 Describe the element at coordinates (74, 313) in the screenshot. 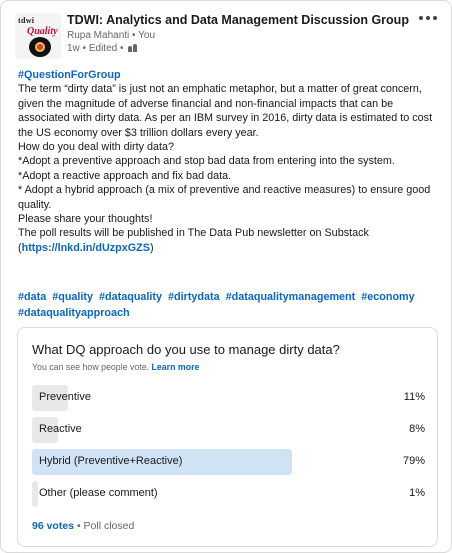

I see `hashtag-link: #dataqualityapproach` at that location.